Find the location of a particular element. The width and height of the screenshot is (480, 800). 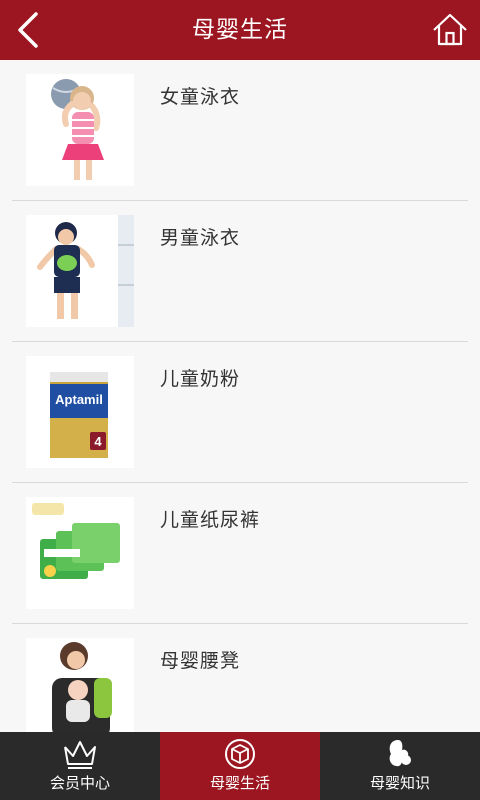

bottom-tab-bar: 会员中心 母婴生活 母婴知识 is located at coordinates (240, 766).